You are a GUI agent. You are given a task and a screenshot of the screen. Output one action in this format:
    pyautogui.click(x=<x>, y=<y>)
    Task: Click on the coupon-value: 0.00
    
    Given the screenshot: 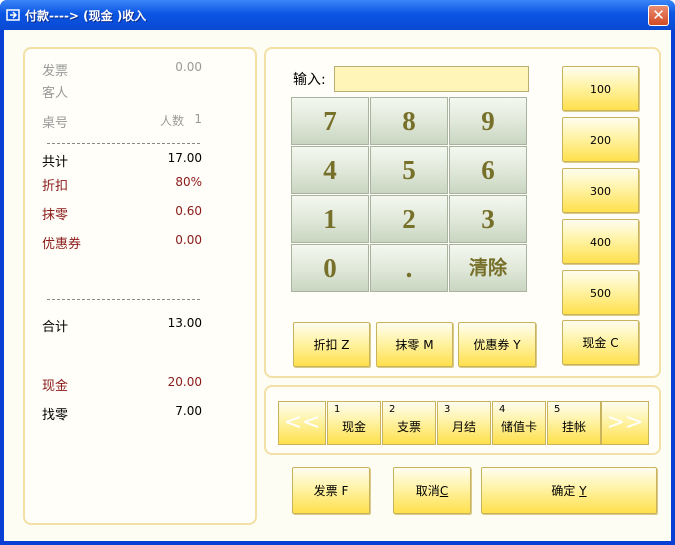 What is the action you would take?
    pyautogui.click(x=188, y=240)
    